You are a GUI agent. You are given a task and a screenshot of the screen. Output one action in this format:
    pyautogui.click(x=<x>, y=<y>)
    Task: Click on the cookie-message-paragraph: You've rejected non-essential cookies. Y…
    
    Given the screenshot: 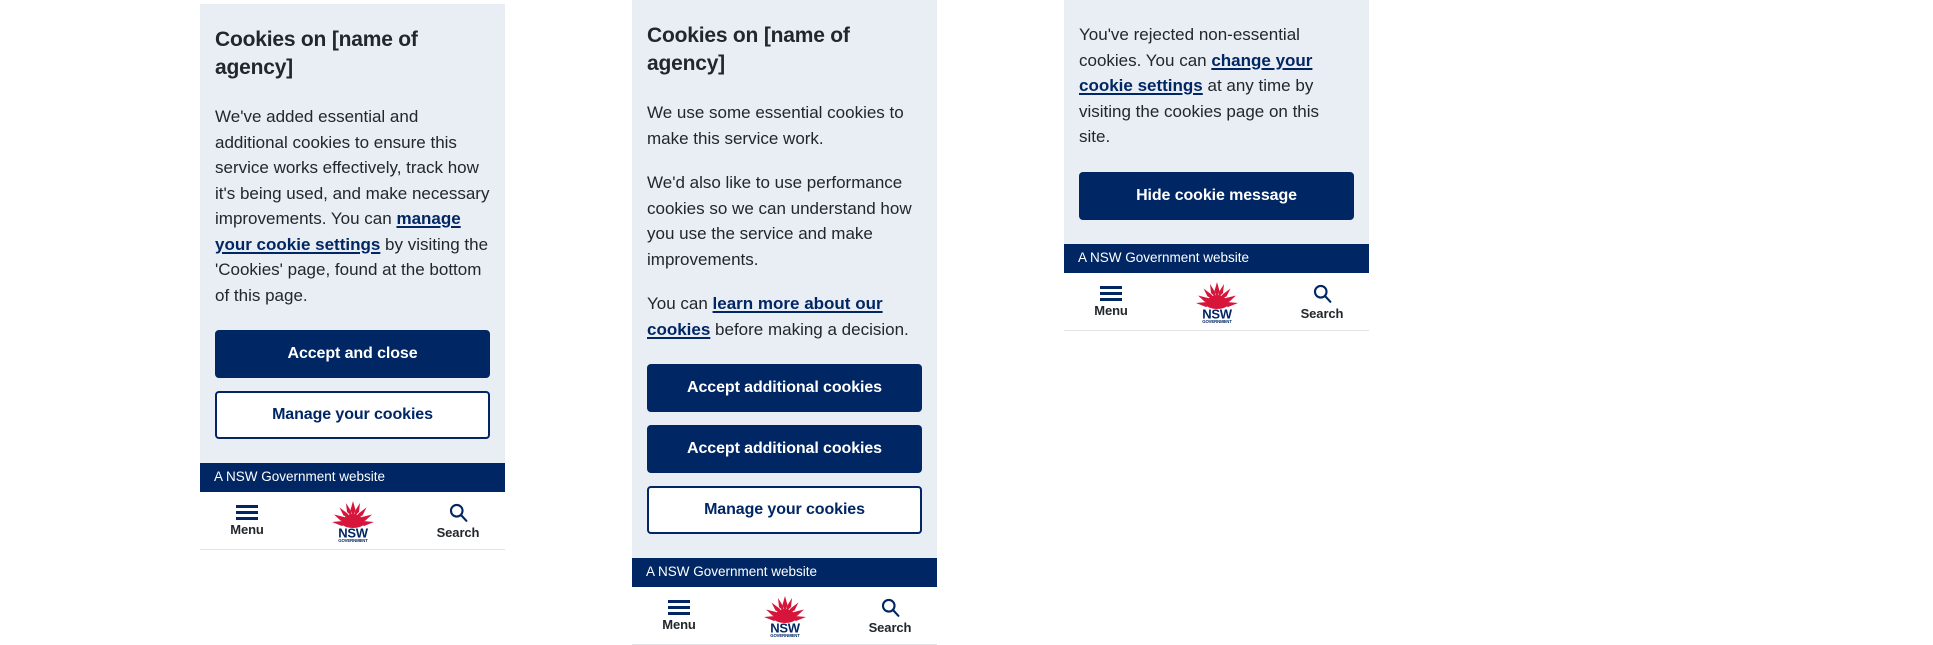 What is the action you would take?
    pyautogui.click(x=1216, y=86)
    